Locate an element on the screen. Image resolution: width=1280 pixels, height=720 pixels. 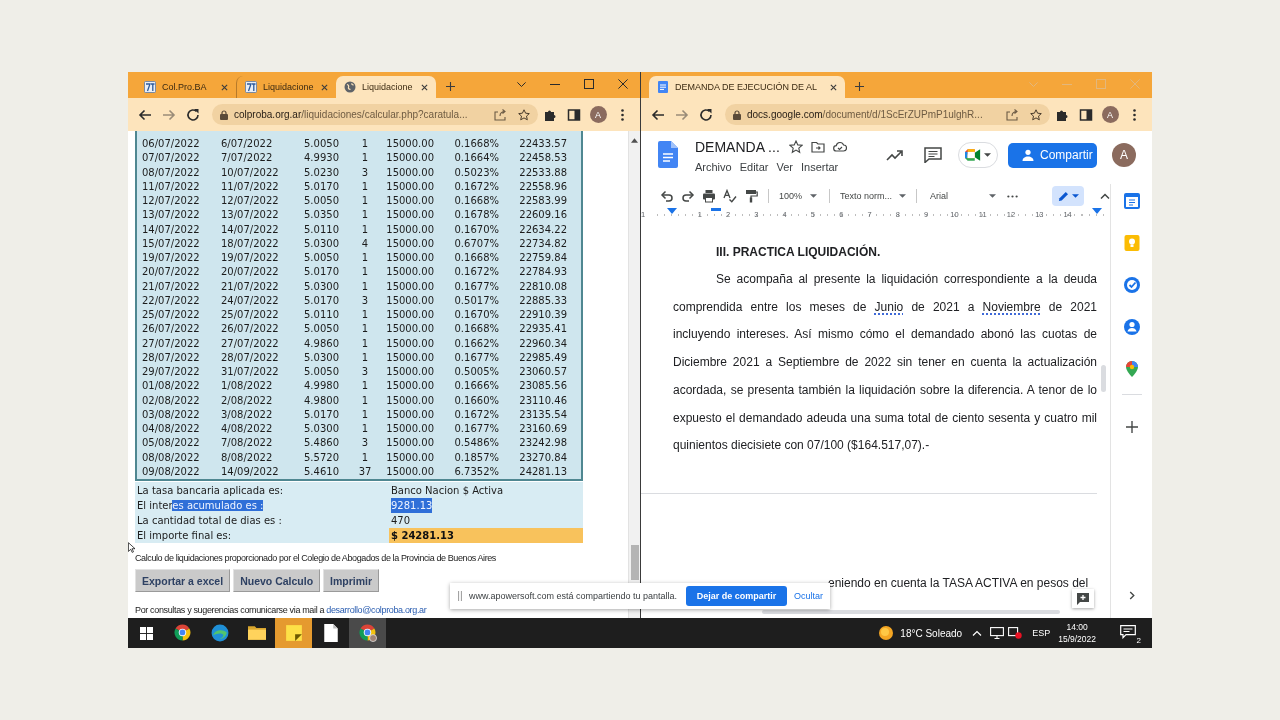
menu-item: Archivo is located at coordinates (713, 167).